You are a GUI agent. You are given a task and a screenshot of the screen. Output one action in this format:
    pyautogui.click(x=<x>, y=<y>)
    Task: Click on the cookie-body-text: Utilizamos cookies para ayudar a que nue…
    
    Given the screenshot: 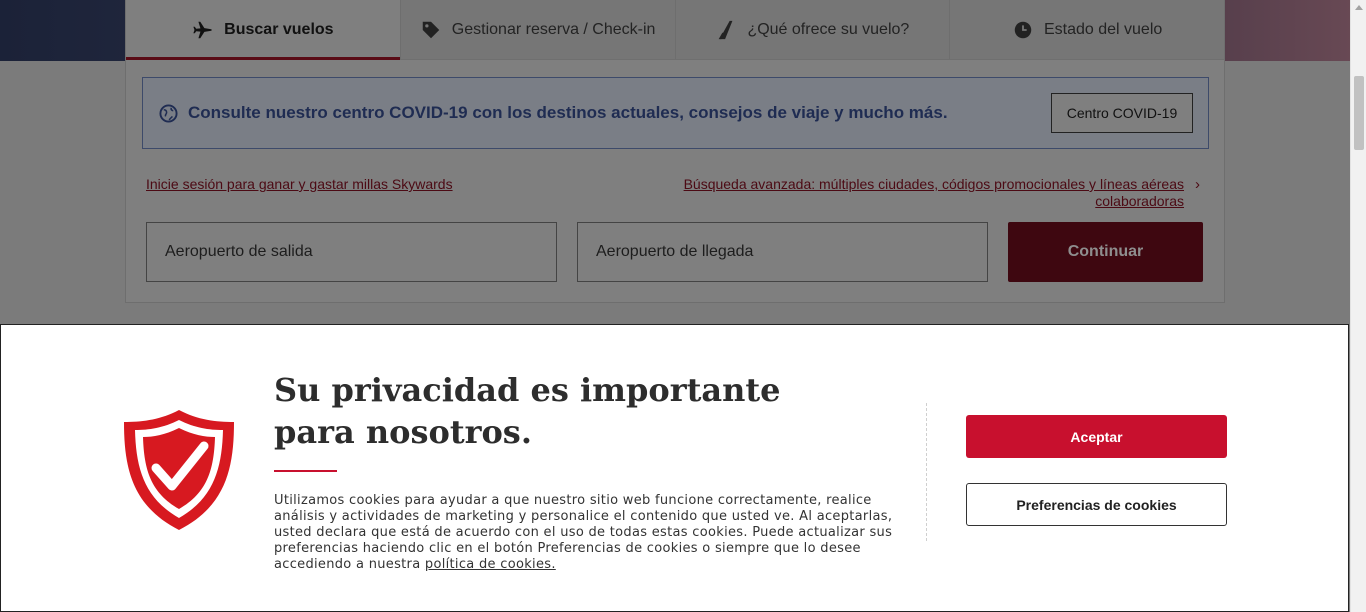 What is the action you would take?
    pyautogui.click(x=583, y=532)
    